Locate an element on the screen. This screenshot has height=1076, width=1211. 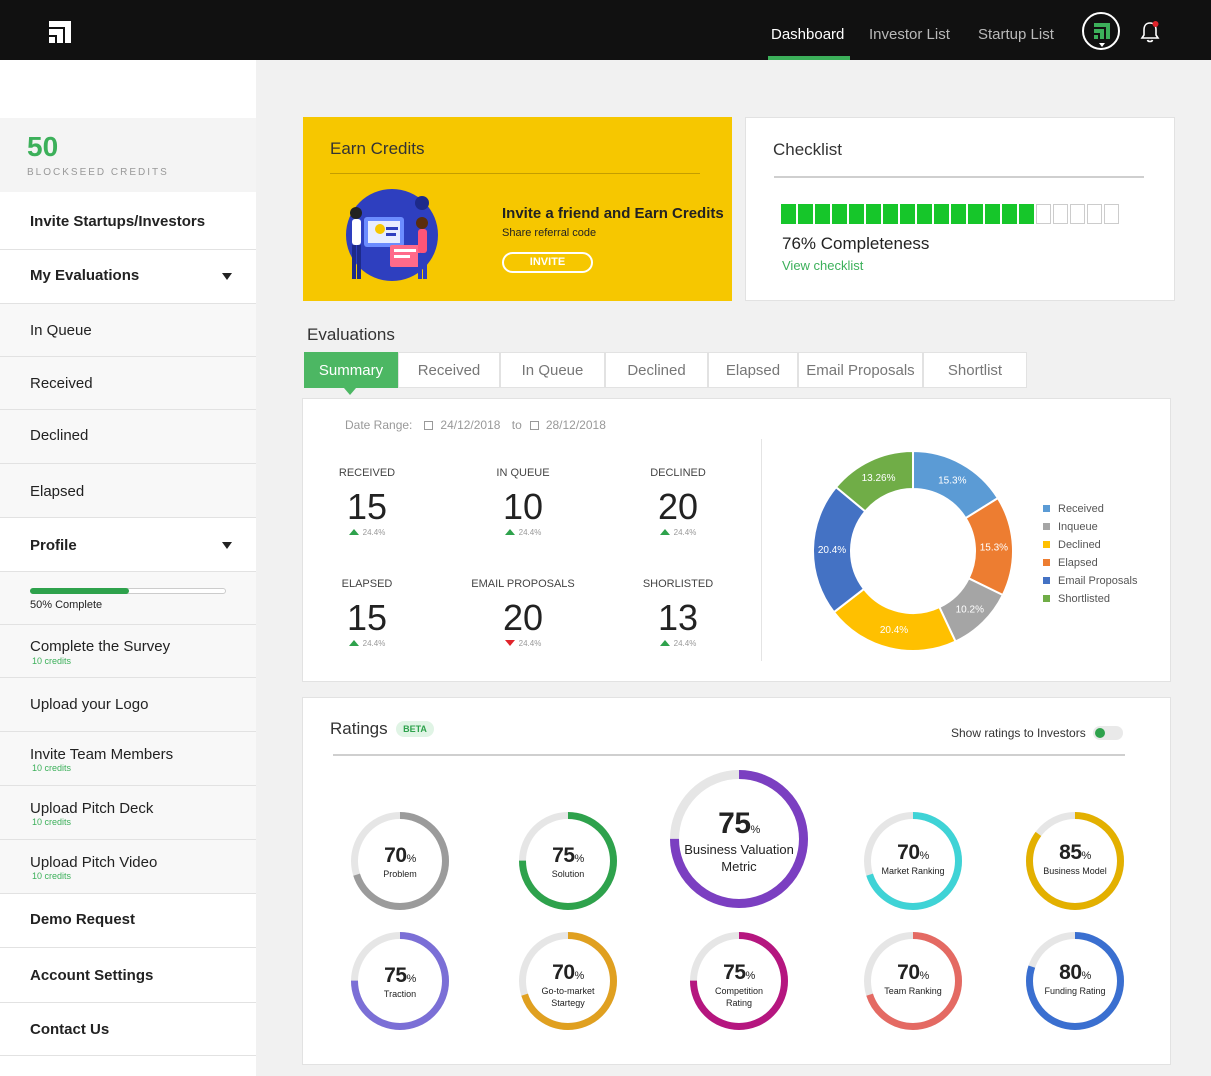
legend-item: Elapsed is located at coordinates (1090, 566).